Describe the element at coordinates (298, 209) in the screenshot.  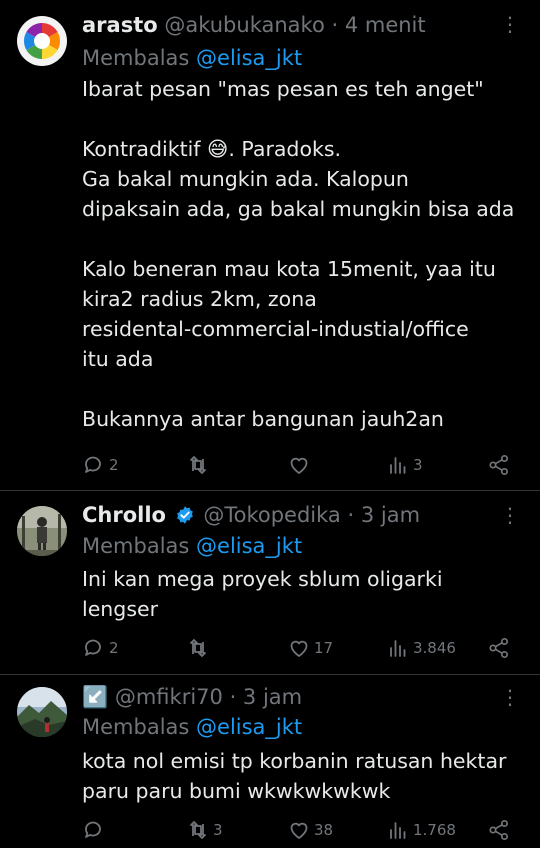
I see `text-line: dipaksain ada, ga bakal mungkin bisa ada` at that location.